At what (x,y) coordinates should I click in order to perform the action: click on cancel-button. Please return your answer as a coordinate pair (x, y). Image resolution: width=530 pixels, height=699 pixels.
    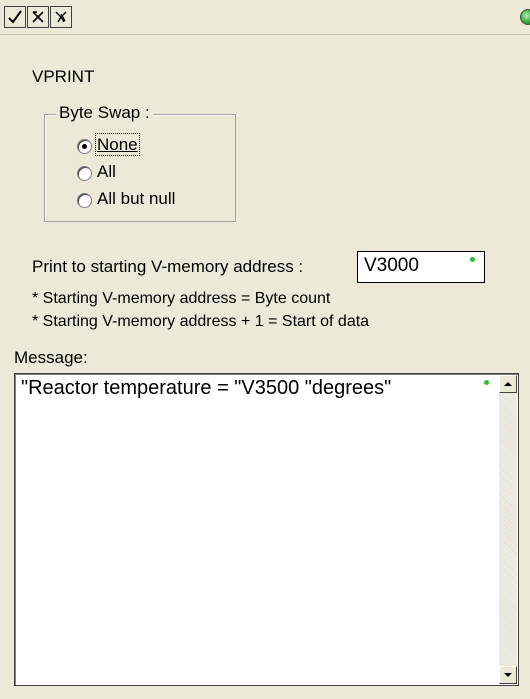
    Looking at the image, I should click on (38, 17).